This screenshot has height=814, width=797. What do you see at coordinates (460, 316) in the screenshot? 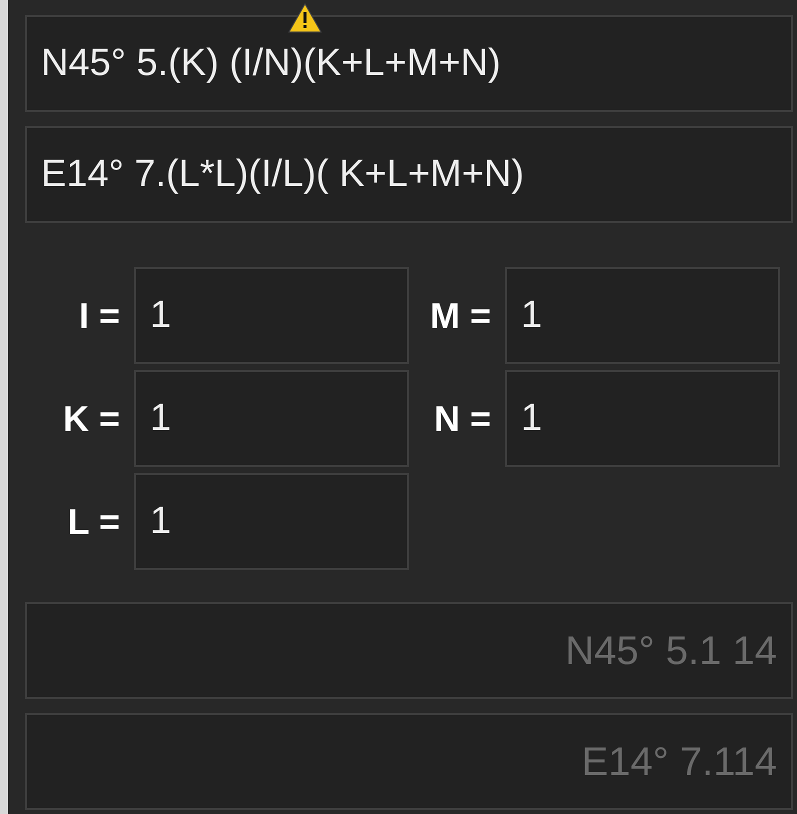
I see `variable-label: M =` at bounding box center [460, 316].